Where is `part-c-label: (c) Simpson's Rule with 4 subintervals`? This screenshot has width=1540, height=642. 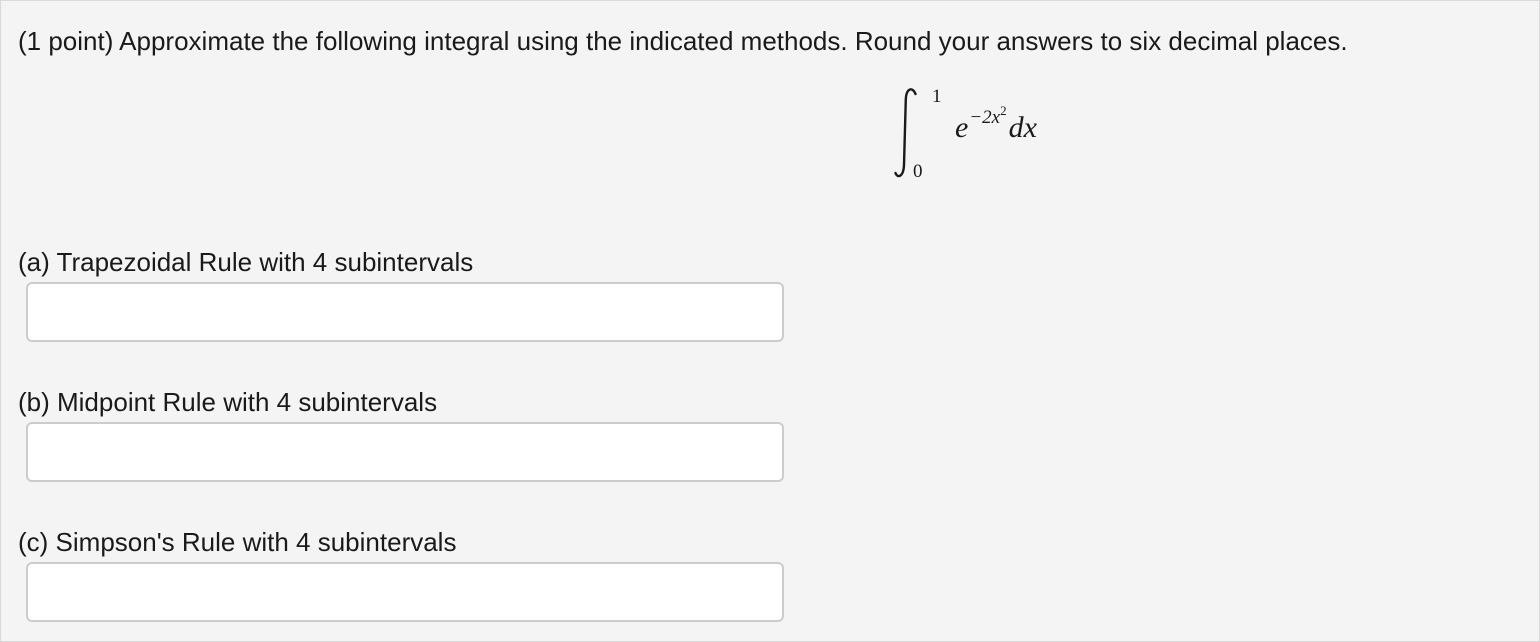
part-c-label: (c) Simpson's Rule with 4 subintervals is located at coordinates (237, 542).